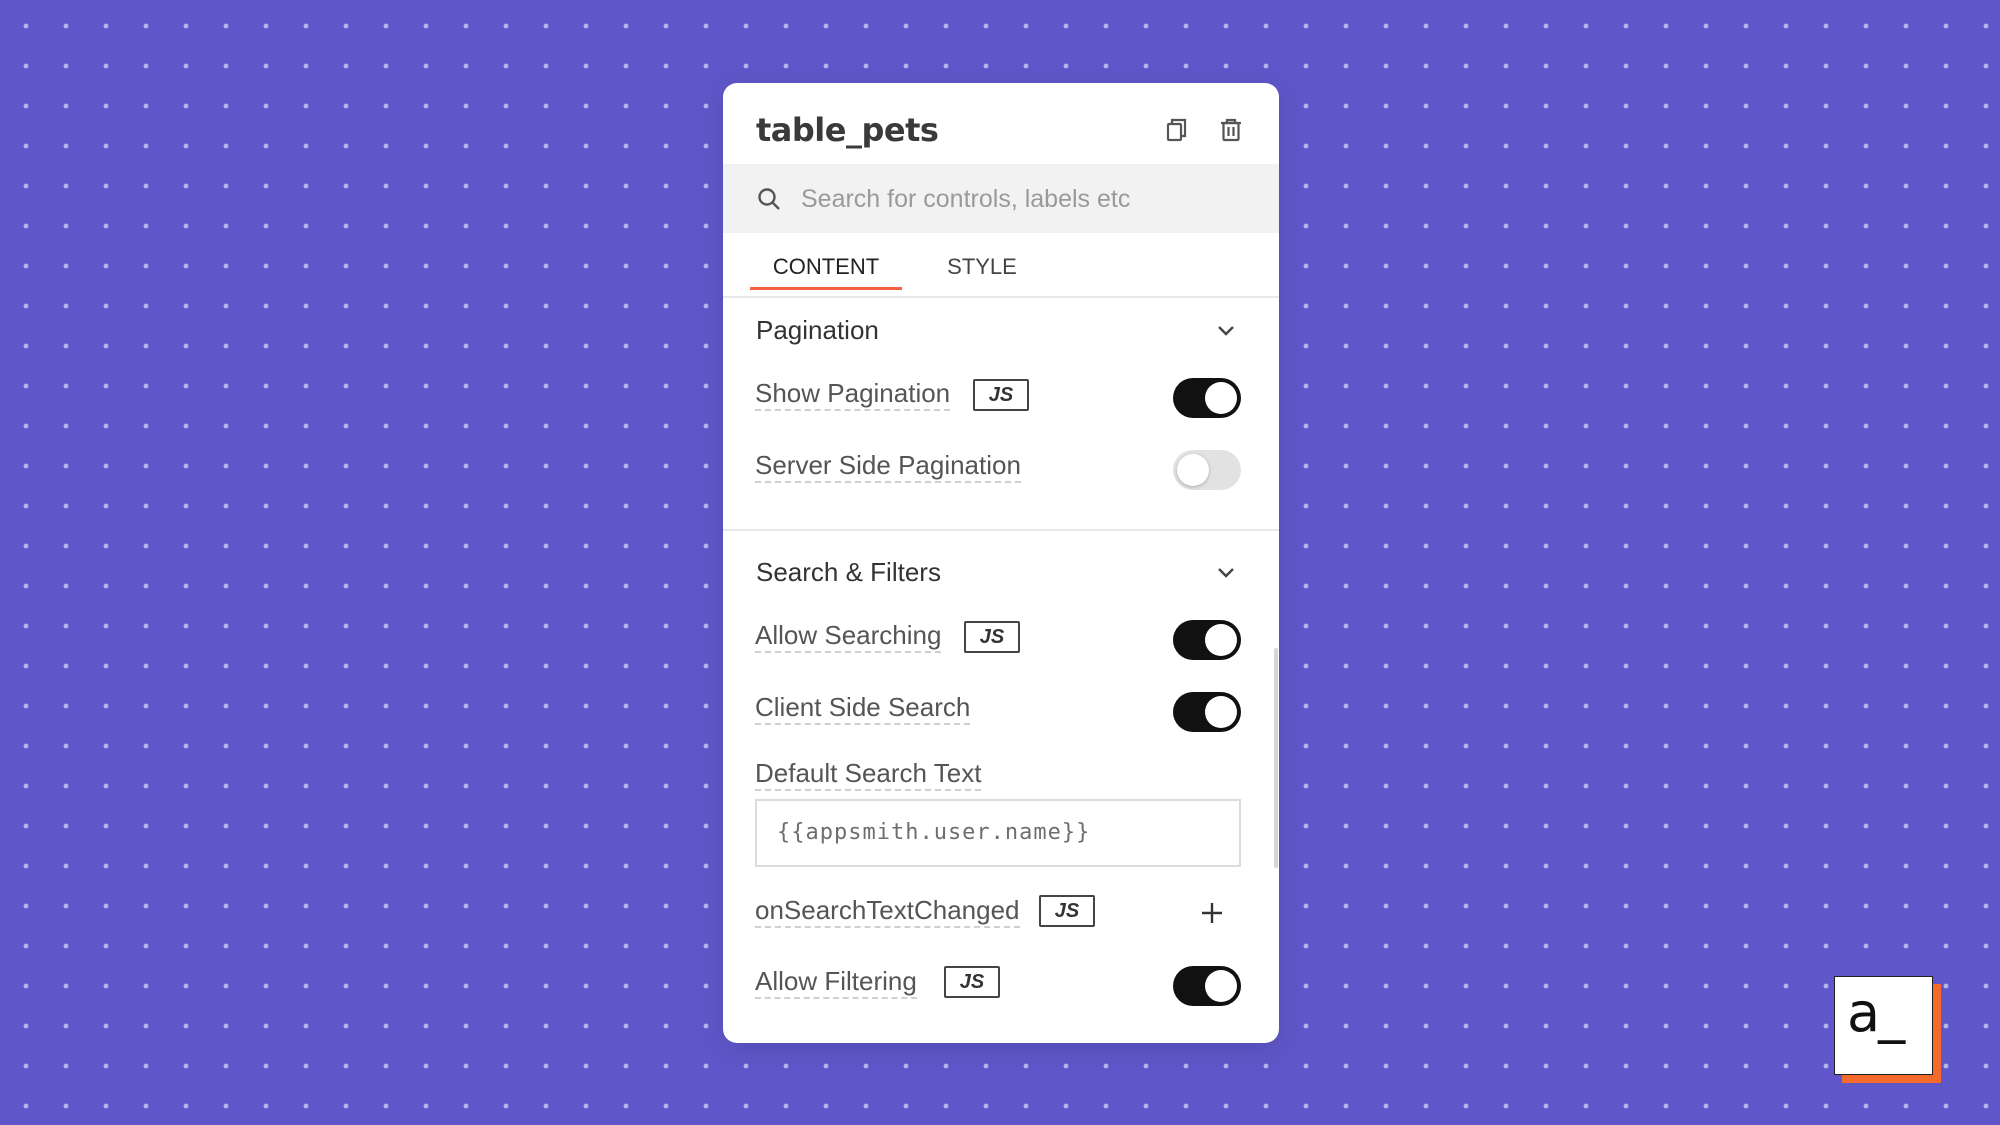  What do you see at coordinates (887, 911) in the screenshot?
I see `on-search-text-changed-label: onSearchTextChanged` at bounding box center [887, 911].